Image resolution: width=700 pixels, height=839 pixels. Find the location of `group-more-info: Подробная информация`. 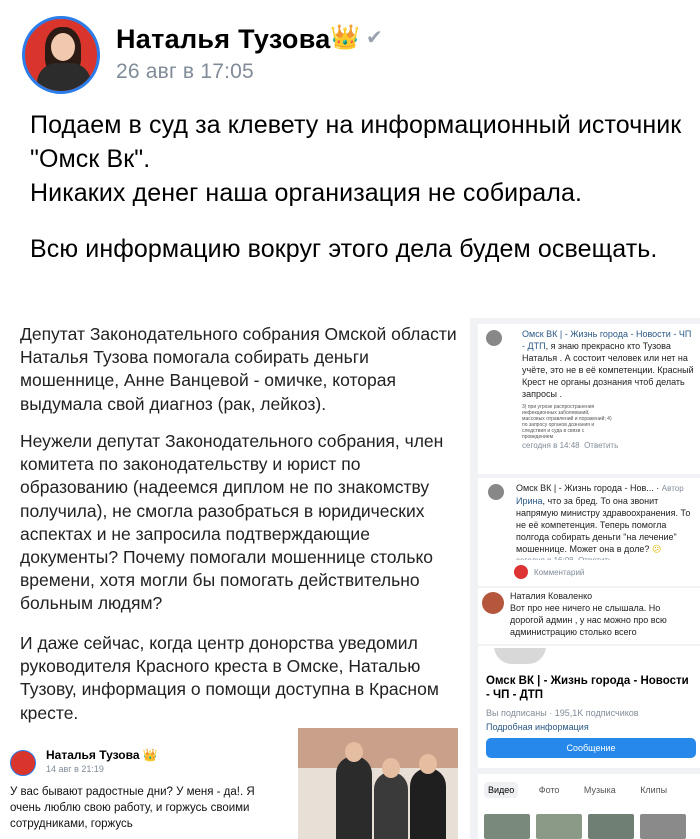

group-more-info: Подробная информация is located at coordinates (537, 727).